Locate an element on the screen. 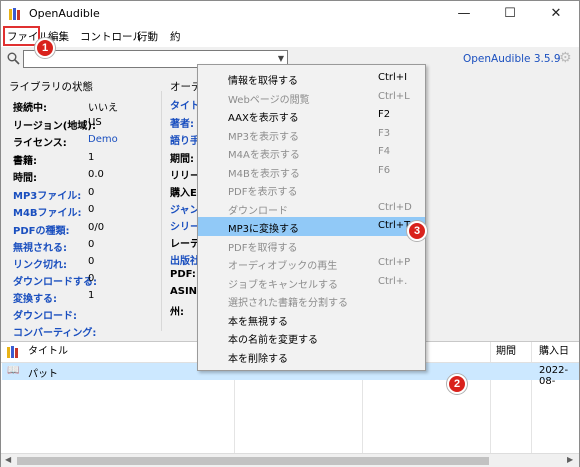 The width and height of the screenshot is (580, 467). audiobook-label: 出版社 is located at coordinates (185, 259).